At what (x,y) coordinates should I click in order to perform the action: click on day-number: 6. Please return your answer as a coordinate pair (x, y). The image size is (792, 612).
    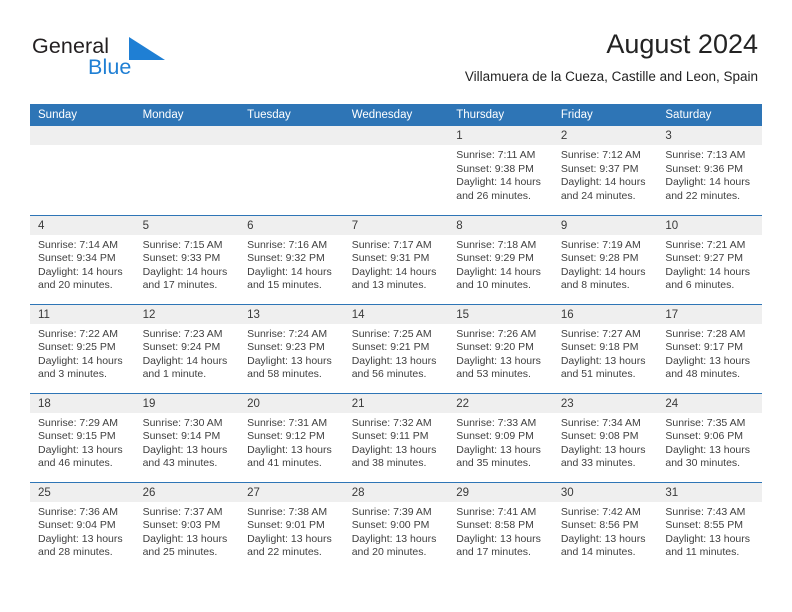
    Looking at the image, I should click on (291, 225).